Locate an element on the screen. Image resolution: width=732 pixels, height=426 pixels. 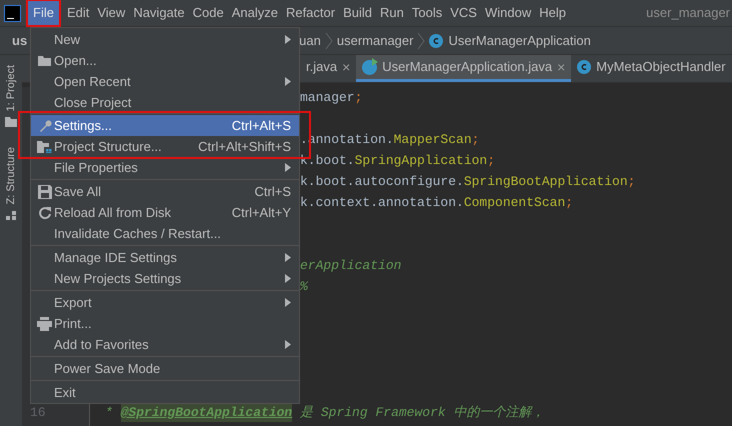
menu-item: File is located at coordinates (43, 13).